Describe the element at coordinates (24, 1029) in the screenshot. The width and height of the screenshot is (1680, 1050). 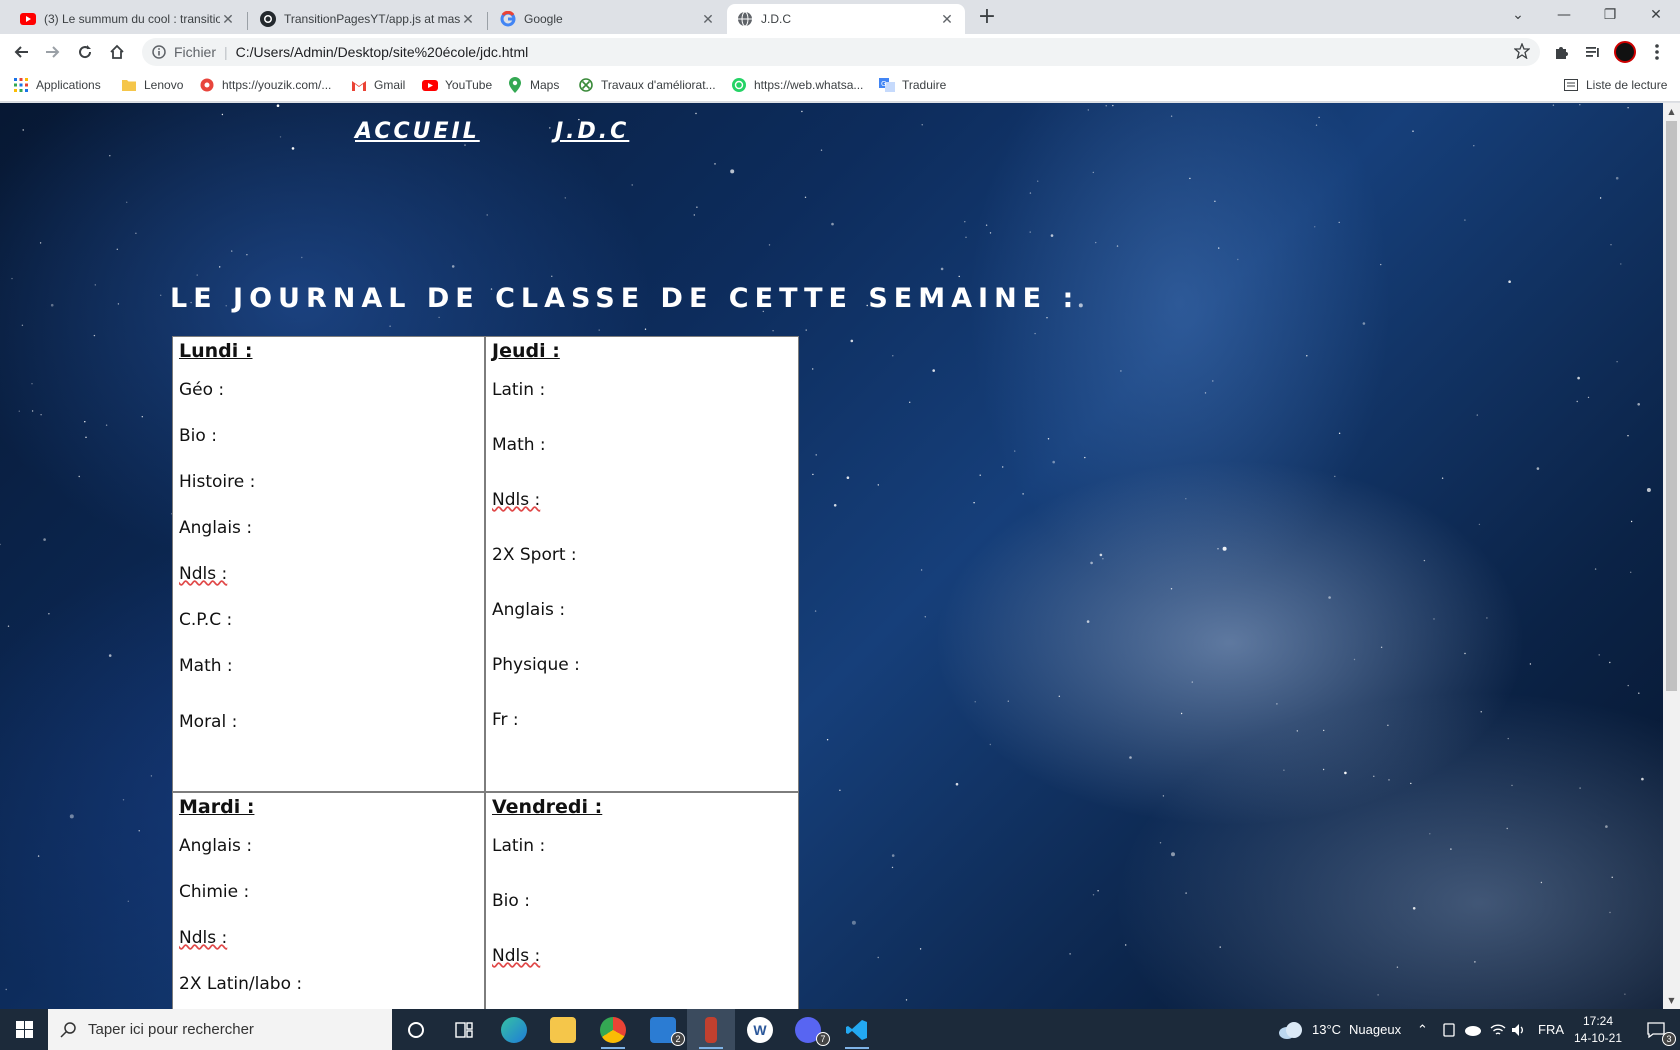
I see `start-button` at that location.